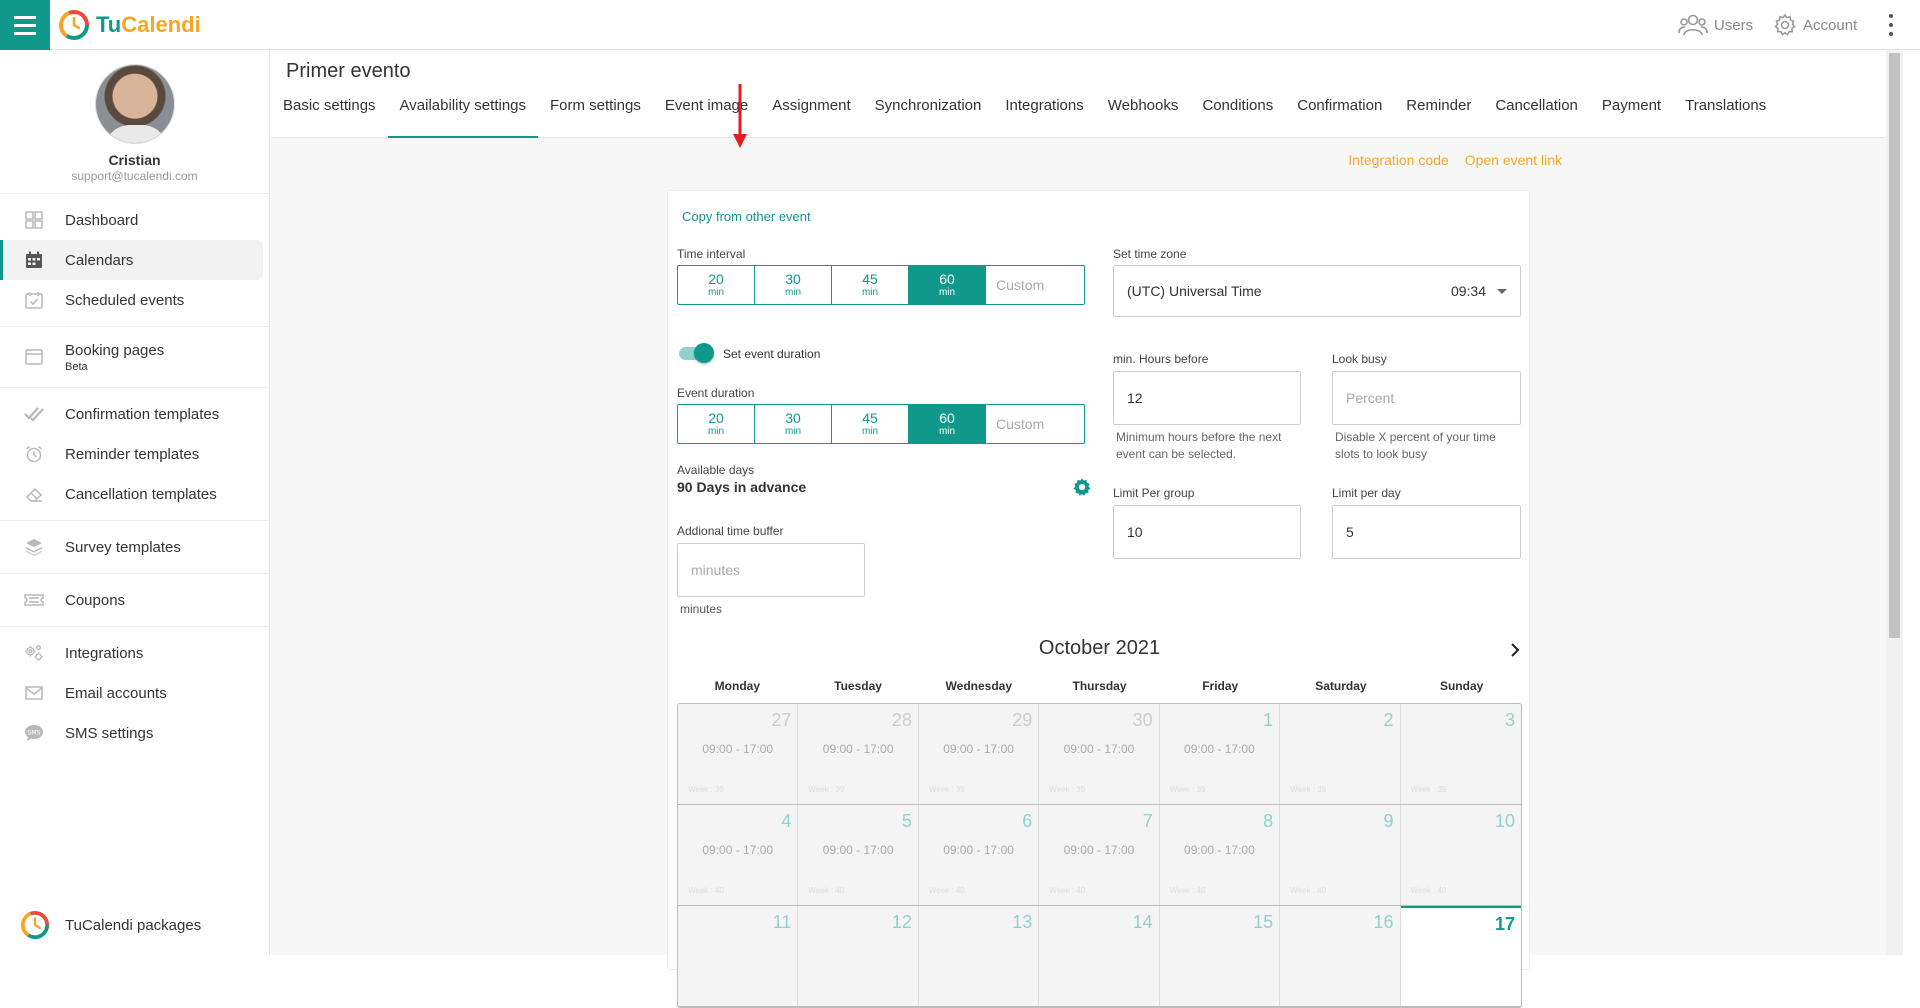 The height and width of the screenshot is (1008, 1920). What do you see at coordinates (1339, 114) in the screenshot?
I see `tab-confirmation: Confirmation` at bounding box center [1339, 114].